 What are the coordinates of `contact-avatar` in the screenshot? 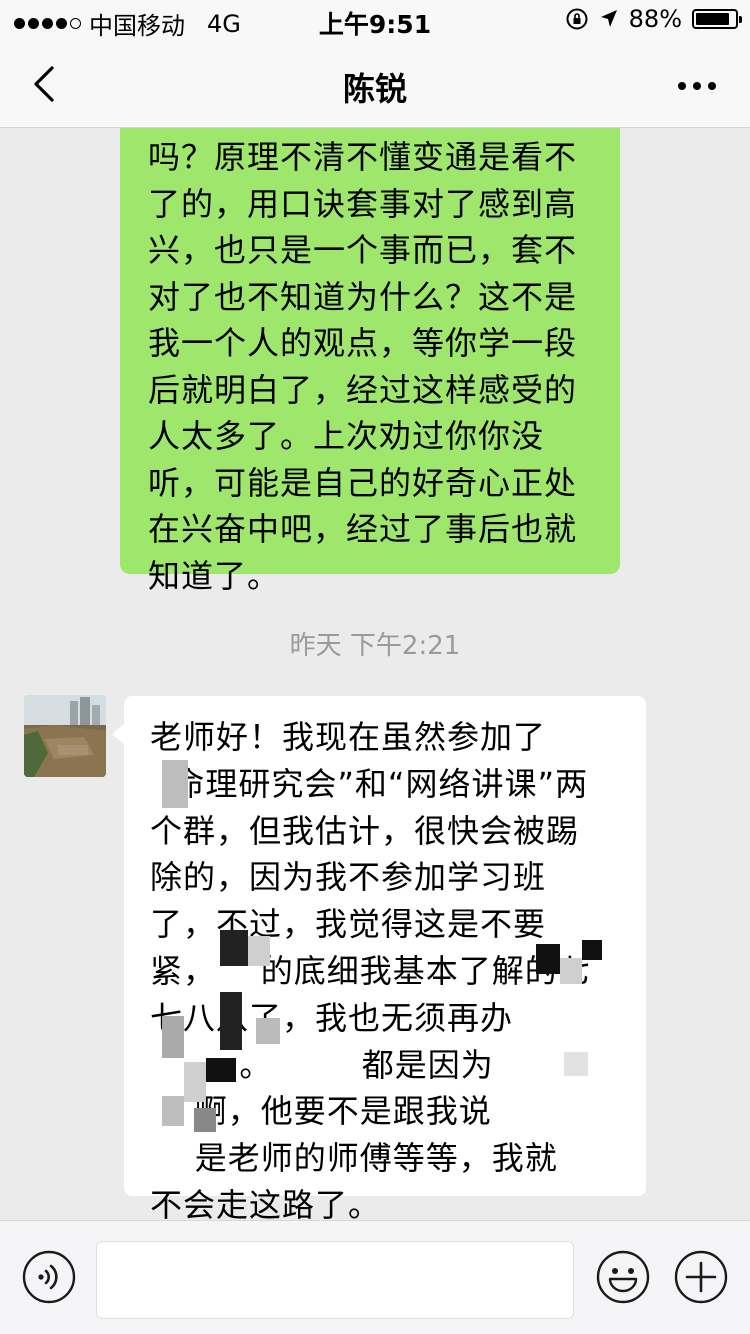 It's located at (65, 736).